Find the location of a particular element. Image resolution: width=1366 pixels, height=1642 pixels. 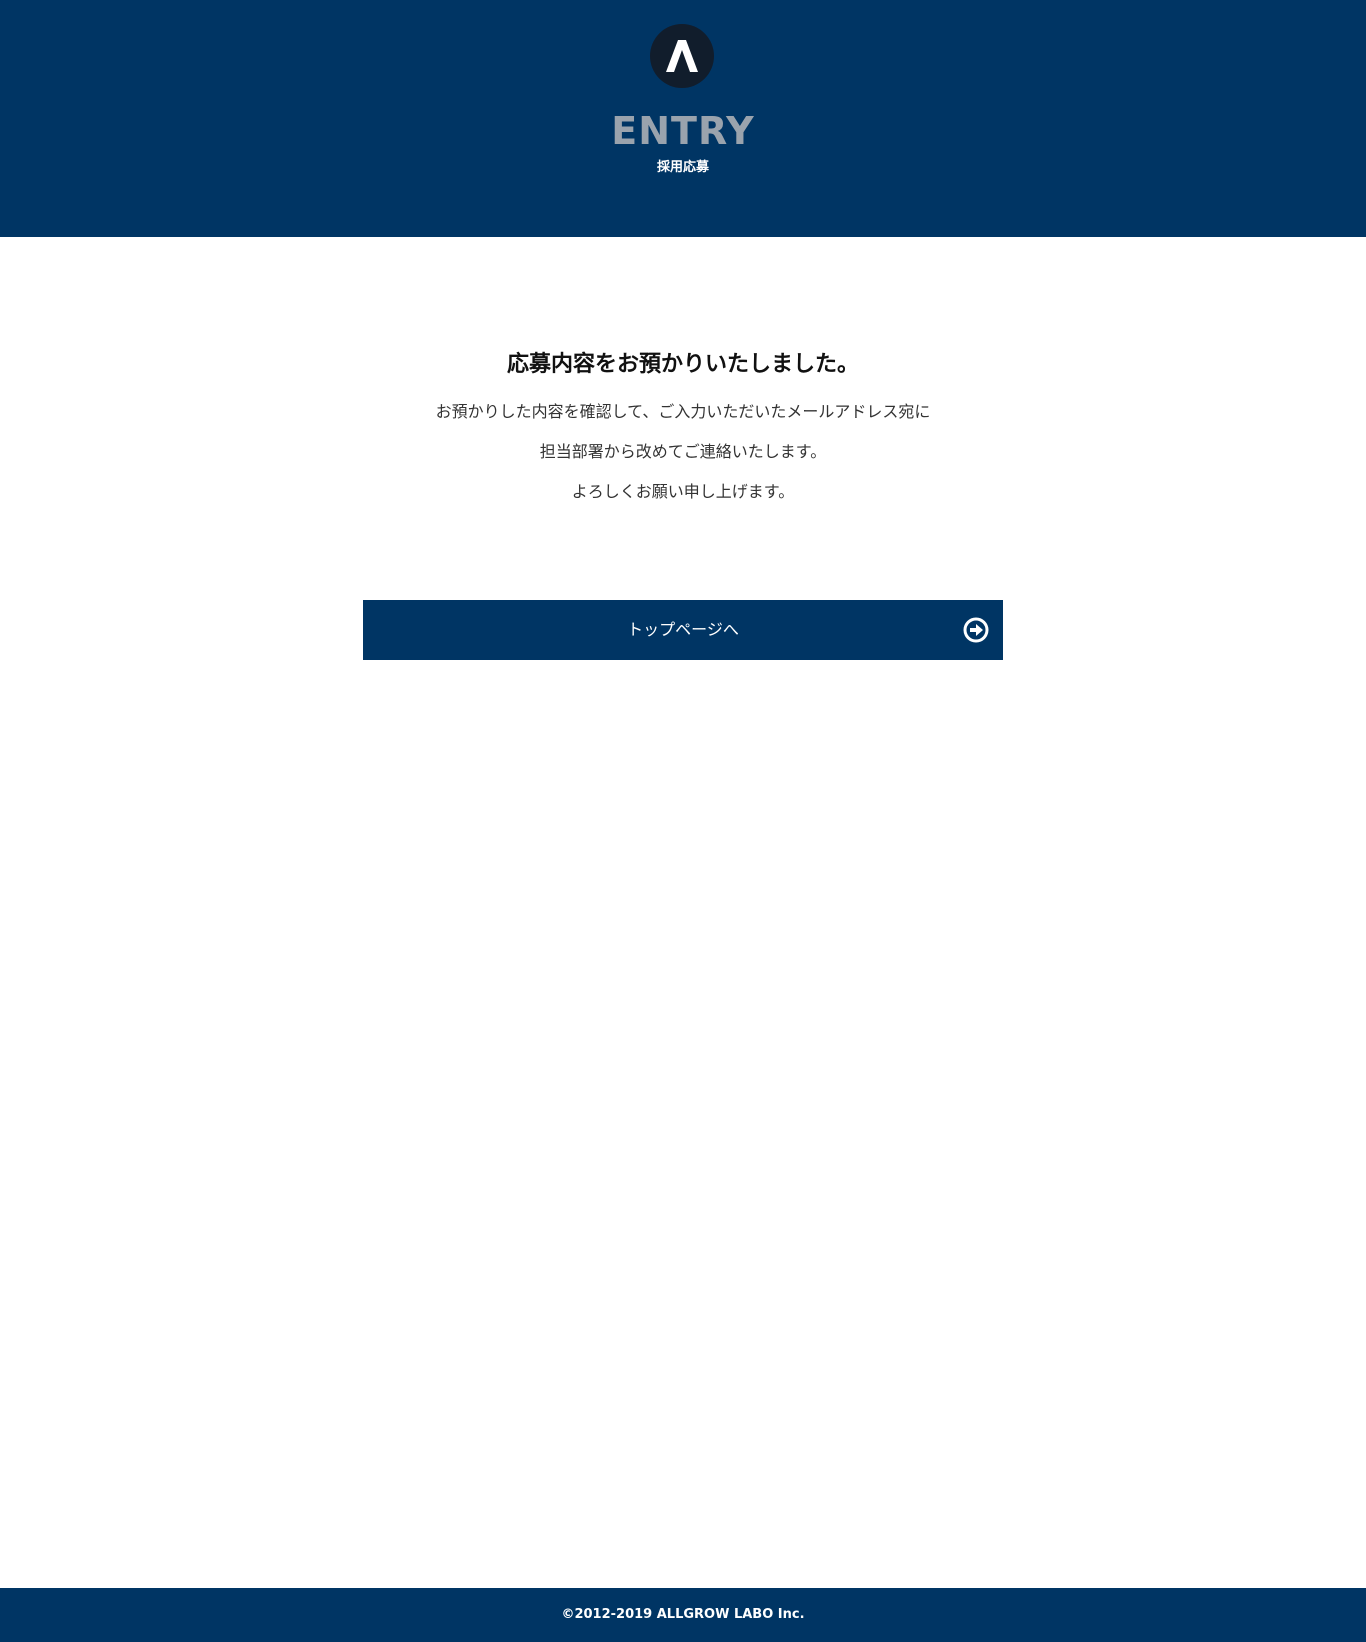

copyright-text: ©2012-2019 ALLGROW LABO Inc. is located at coordinates (683, 1614).